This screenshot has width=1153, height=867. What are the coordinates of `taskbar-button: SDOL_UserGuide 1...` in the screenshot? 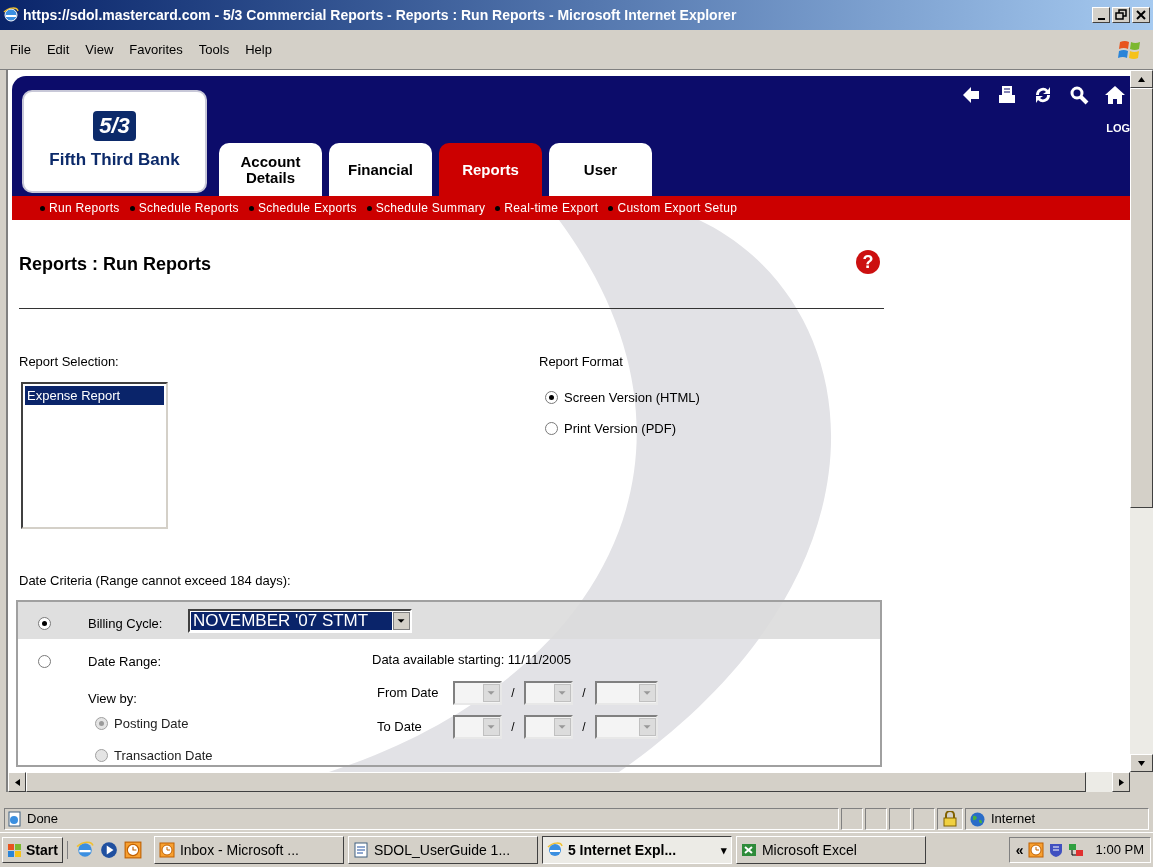 It's located at (442, 850).